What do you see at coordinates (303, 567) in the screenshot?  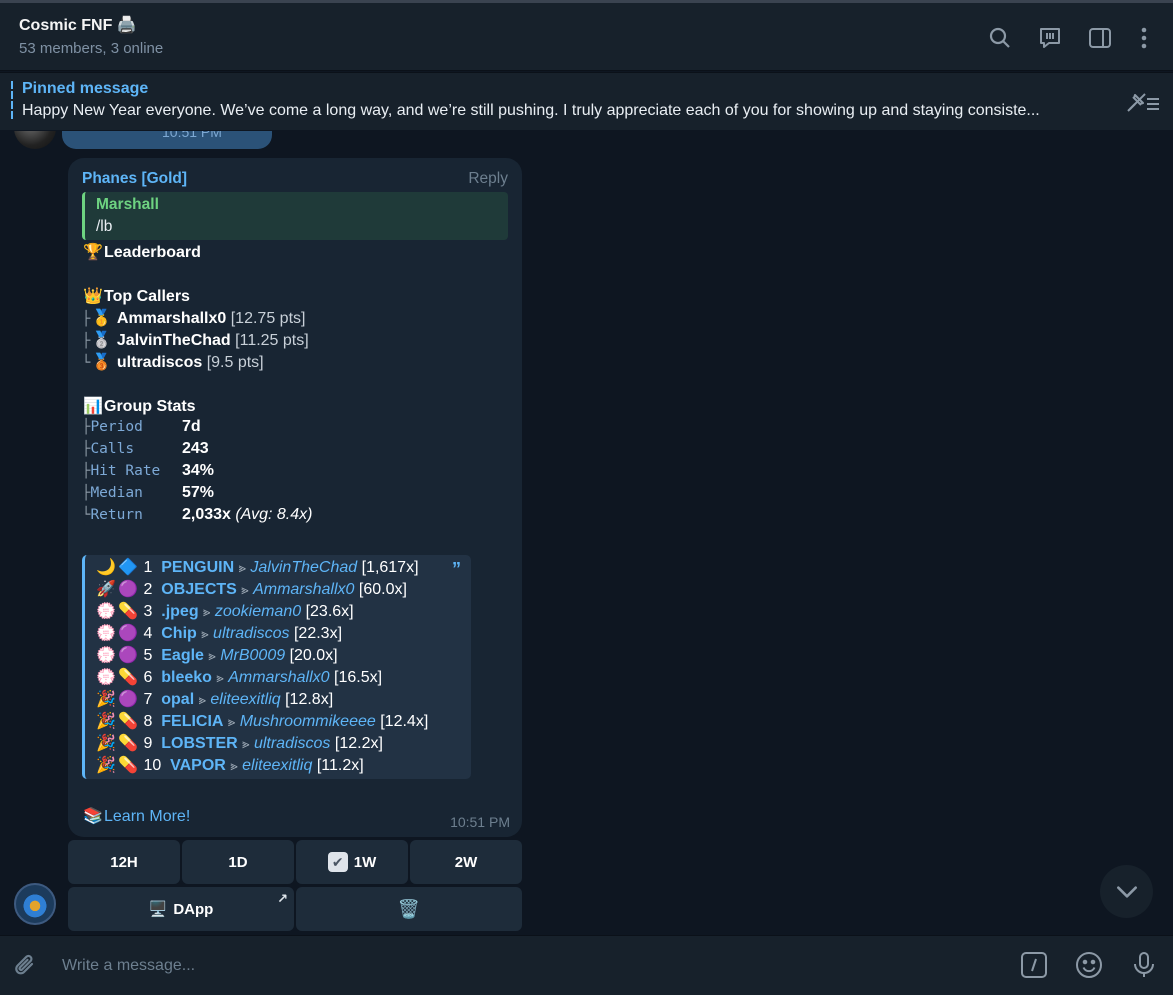 I see `caller-link: JalvinTheChad` at bounding box center [303, 567].